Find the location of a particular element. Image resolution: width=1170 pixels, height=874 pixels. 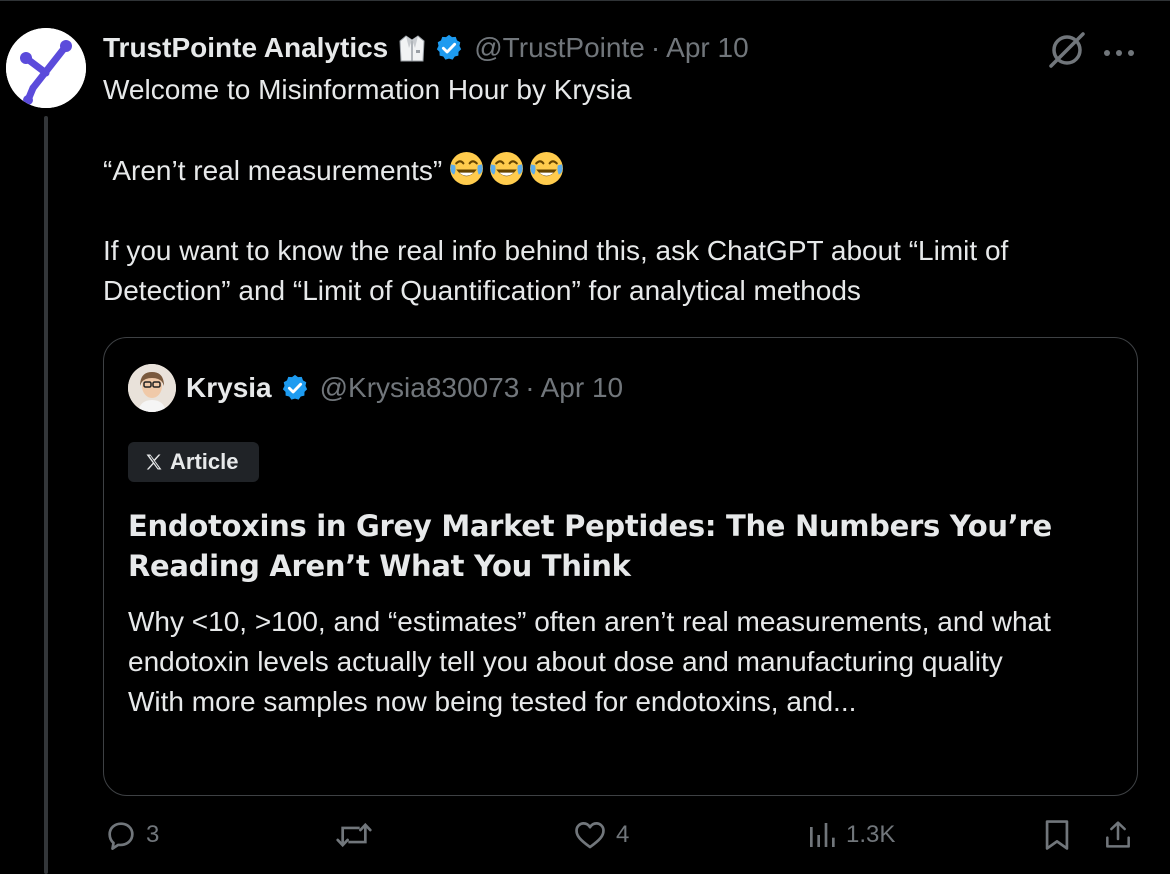

views-button: 1.3K is located at coordinates (850, 835).